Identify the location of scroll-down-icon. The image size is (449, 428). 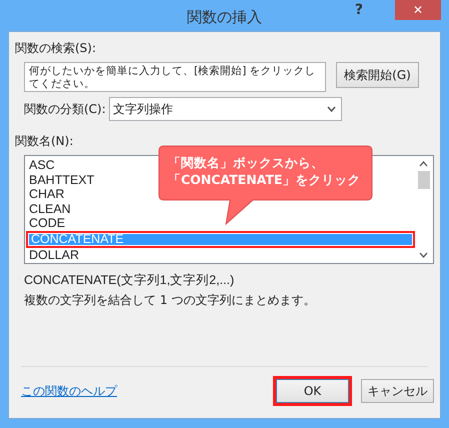
(423, 255).